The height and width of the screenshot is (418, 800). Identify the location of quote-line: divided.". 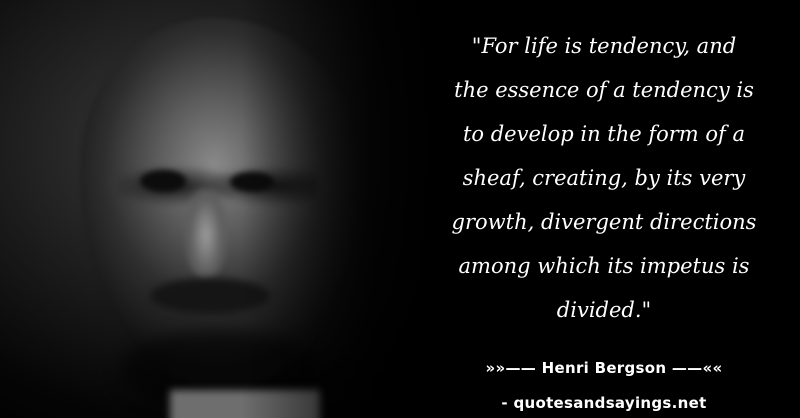
(604, 310).